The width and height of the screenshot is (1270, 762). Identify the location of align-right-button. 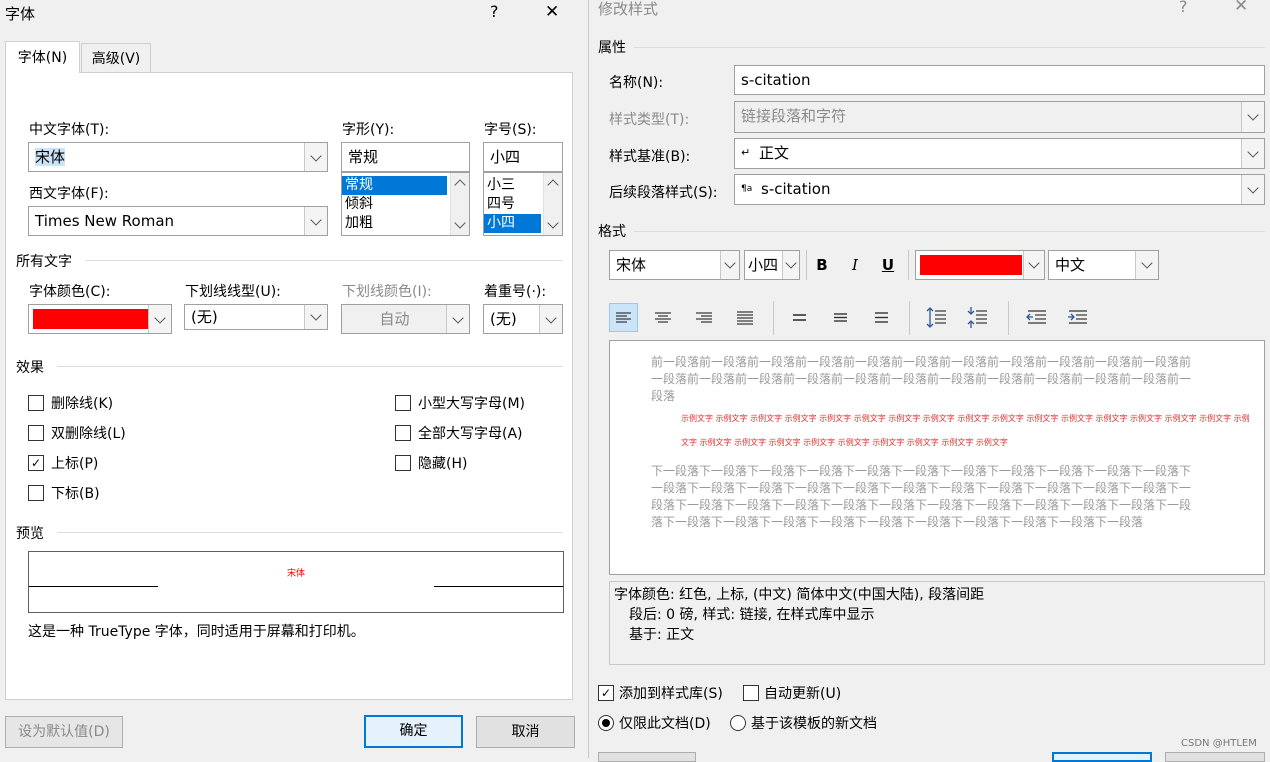
(704, 317).